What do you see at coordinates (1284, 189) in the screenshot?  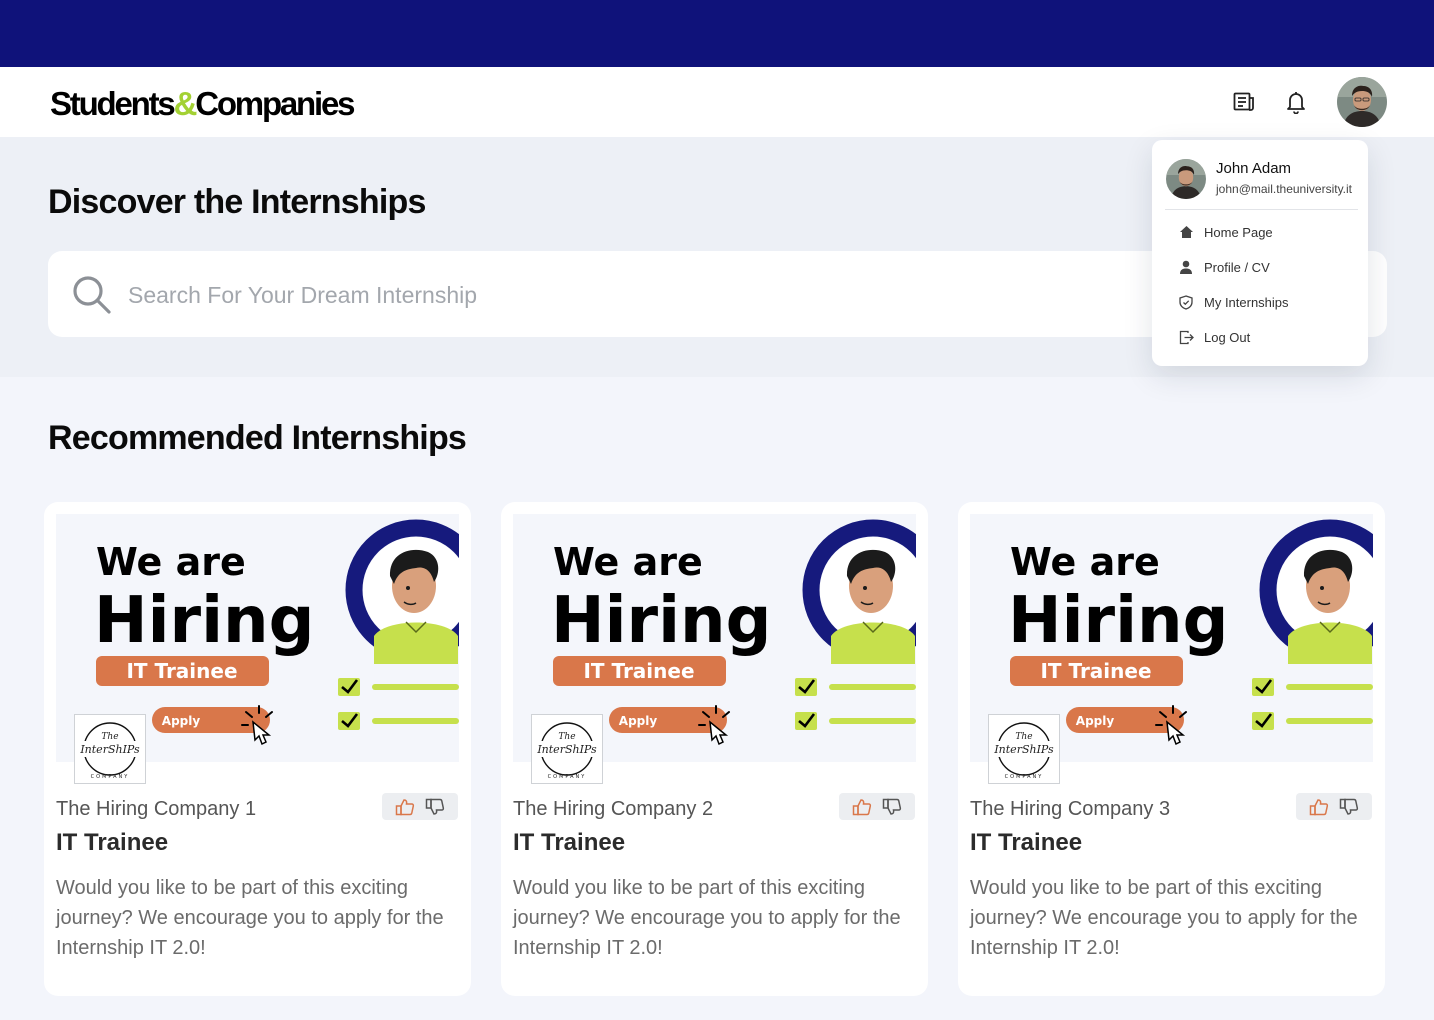 I see `user-email: john@mail.theuniversity.it` at bounding box center [1284, 189].